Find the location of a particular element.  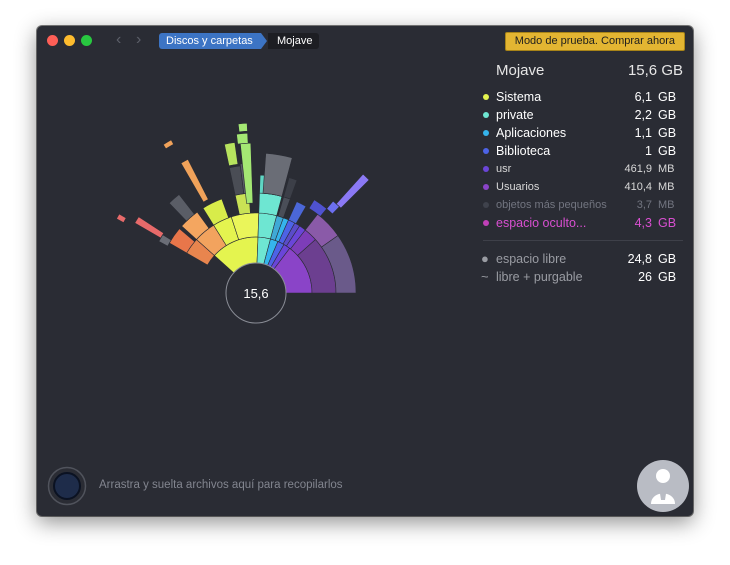

item-size: 1 is located at coordinates (648, 151).